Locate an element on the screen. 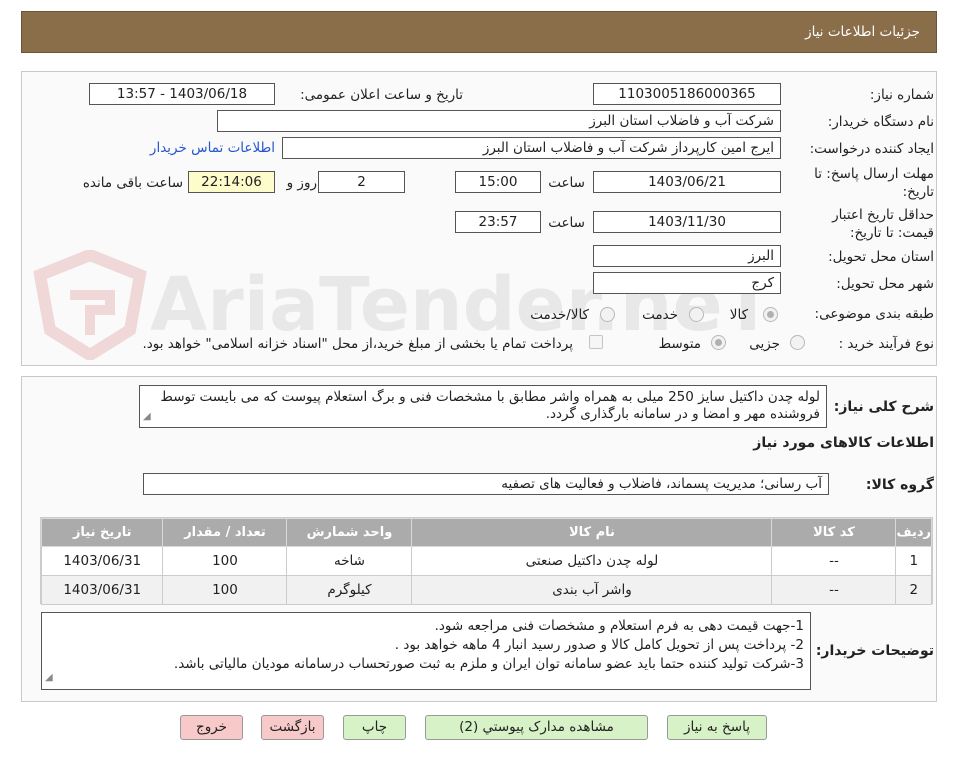  days-remaining-field: 2 is located at coordinates (361, 182).